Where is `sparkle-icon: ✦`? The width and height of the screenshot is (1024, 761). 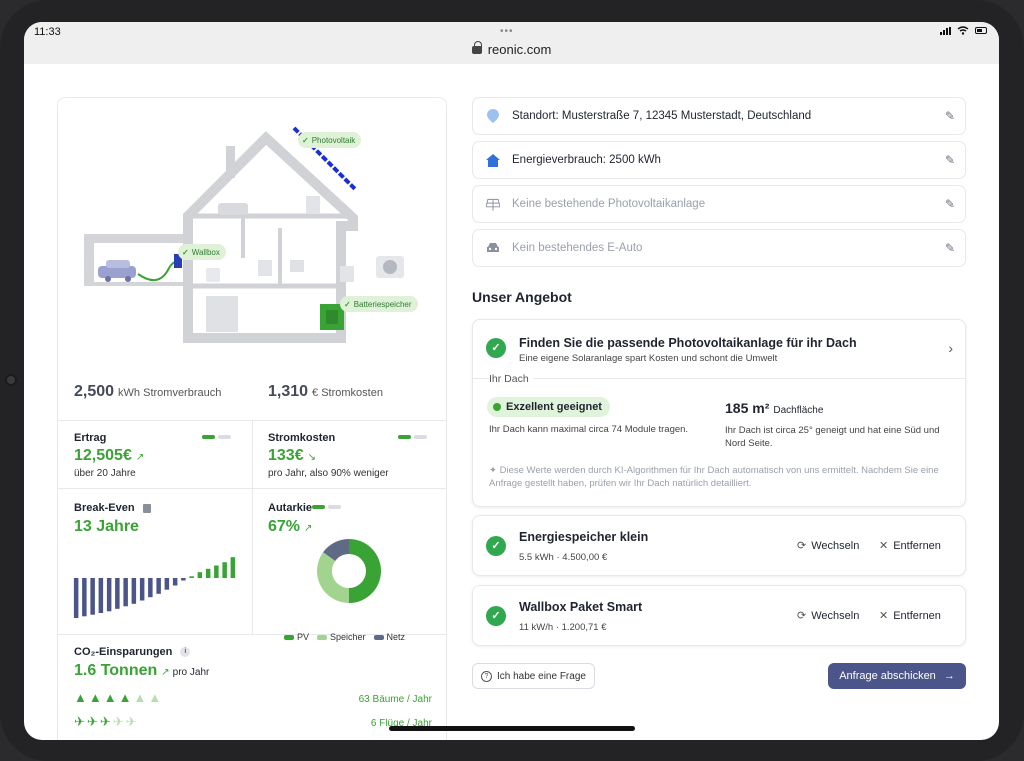
sparkle-icon: ✦ is located at coordinates (494, 470).